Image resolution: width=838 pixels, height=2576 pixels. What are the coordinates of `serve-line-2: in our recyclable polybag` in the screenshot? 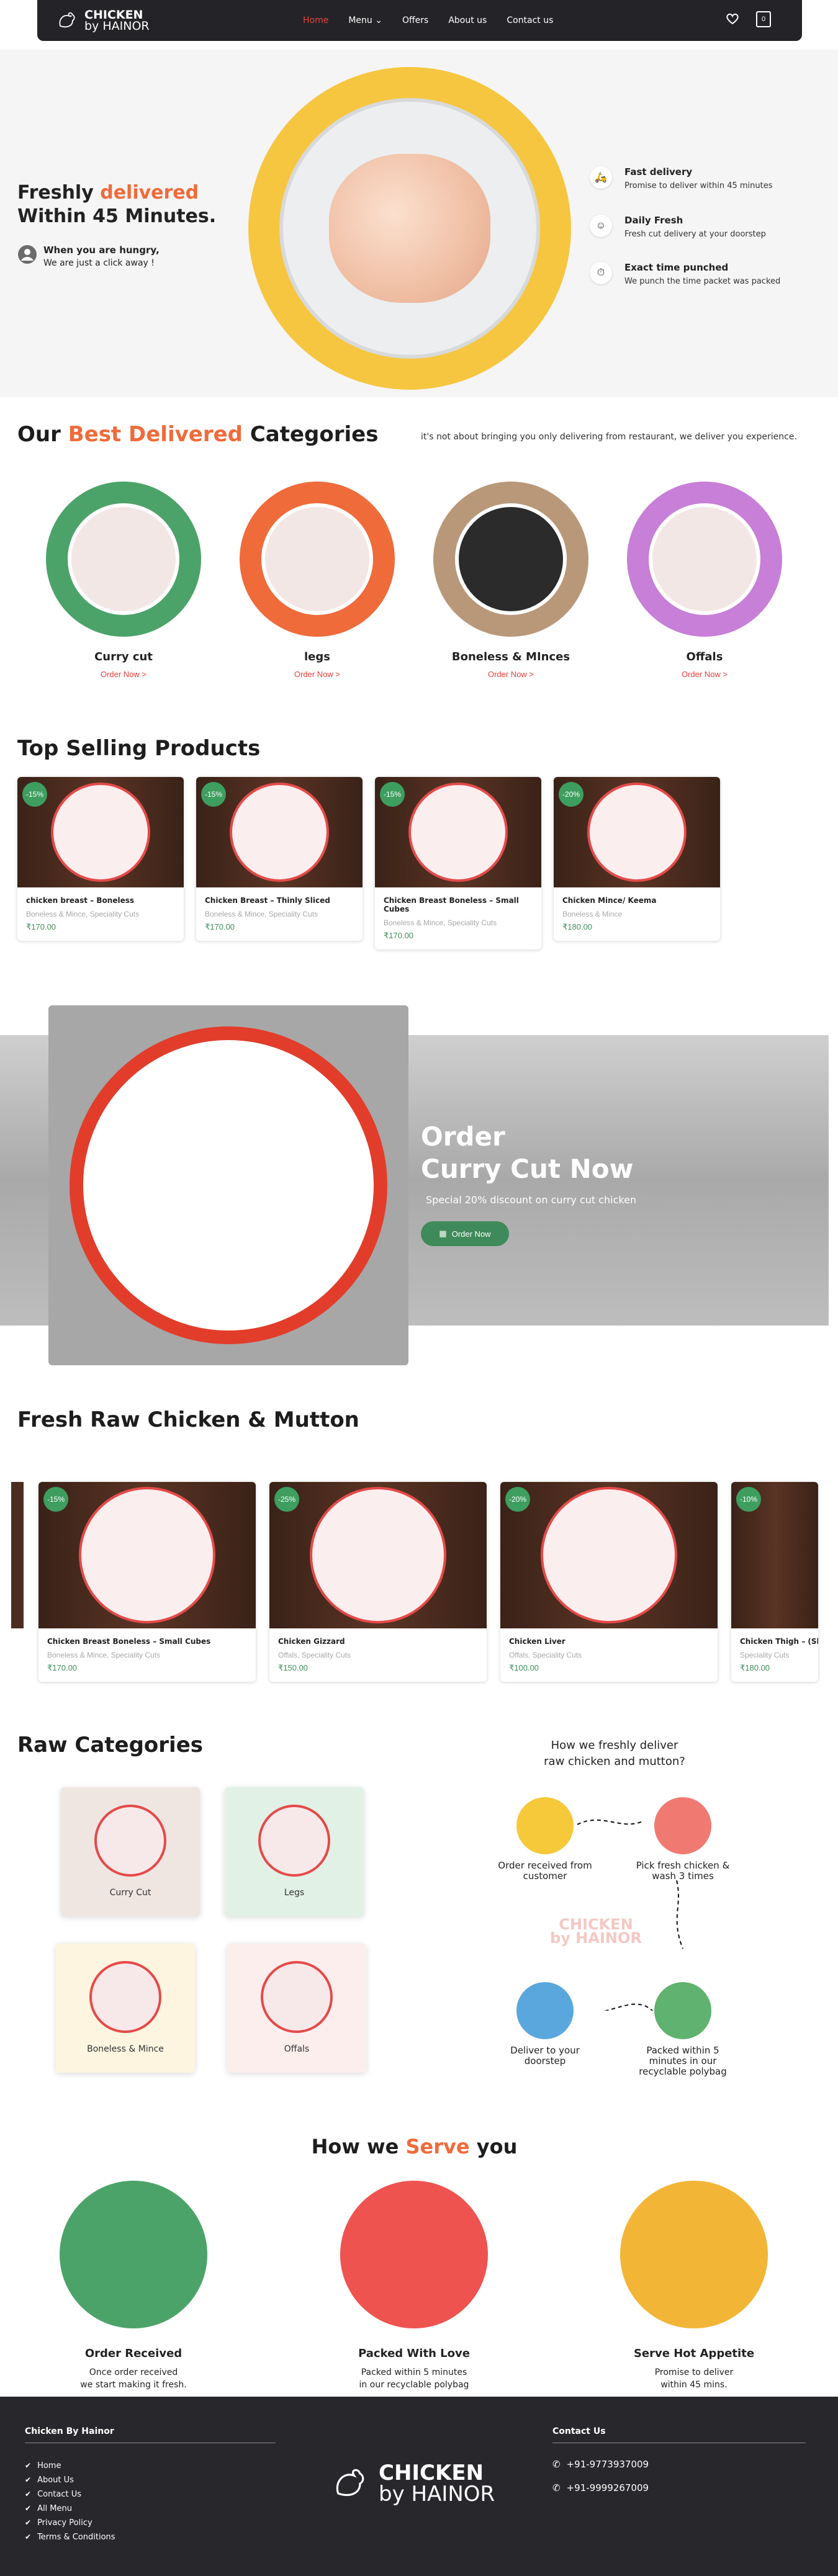 It's located at (414, 2385).